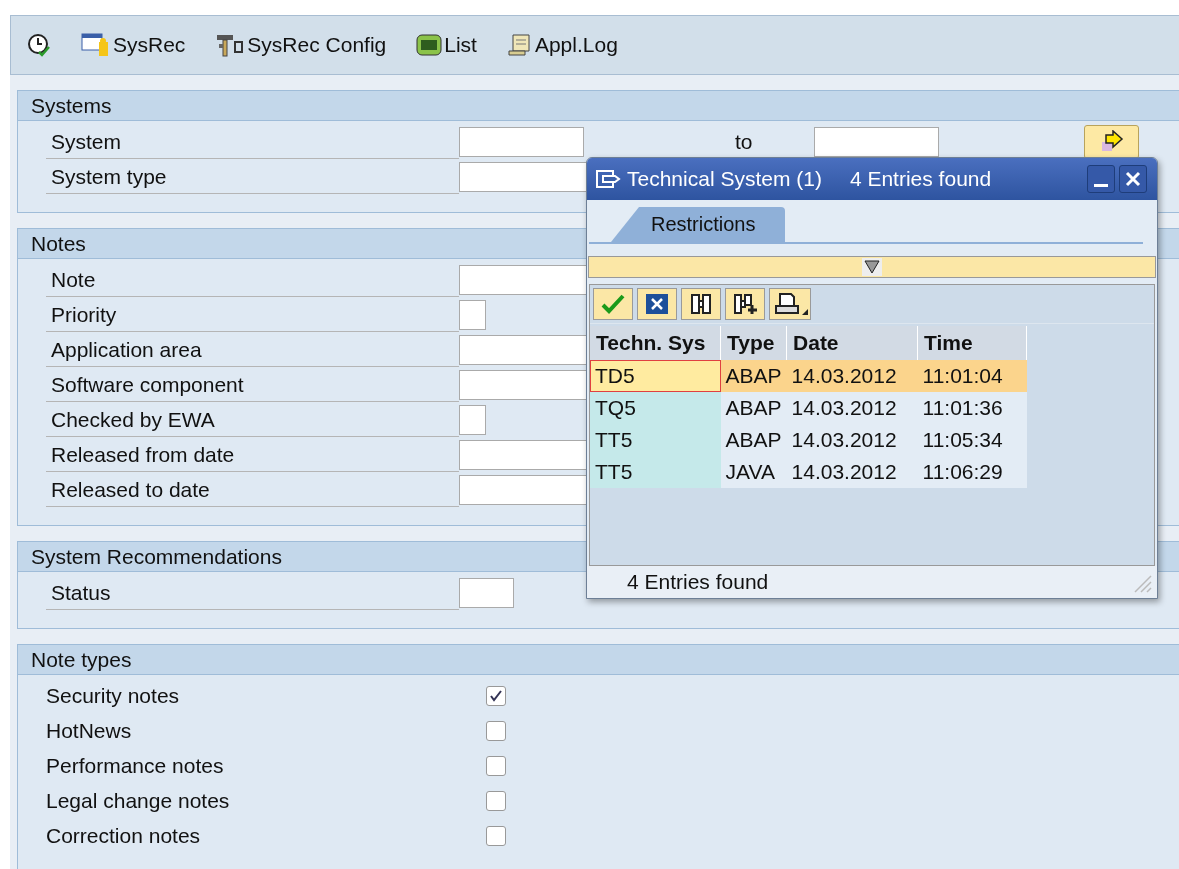 The width and height of the screenshot is (1179, 869). What do you see at coordinates (252, 489) in the screenshot?
I see `field-label: Released to date` at bounding box center [252, 489].